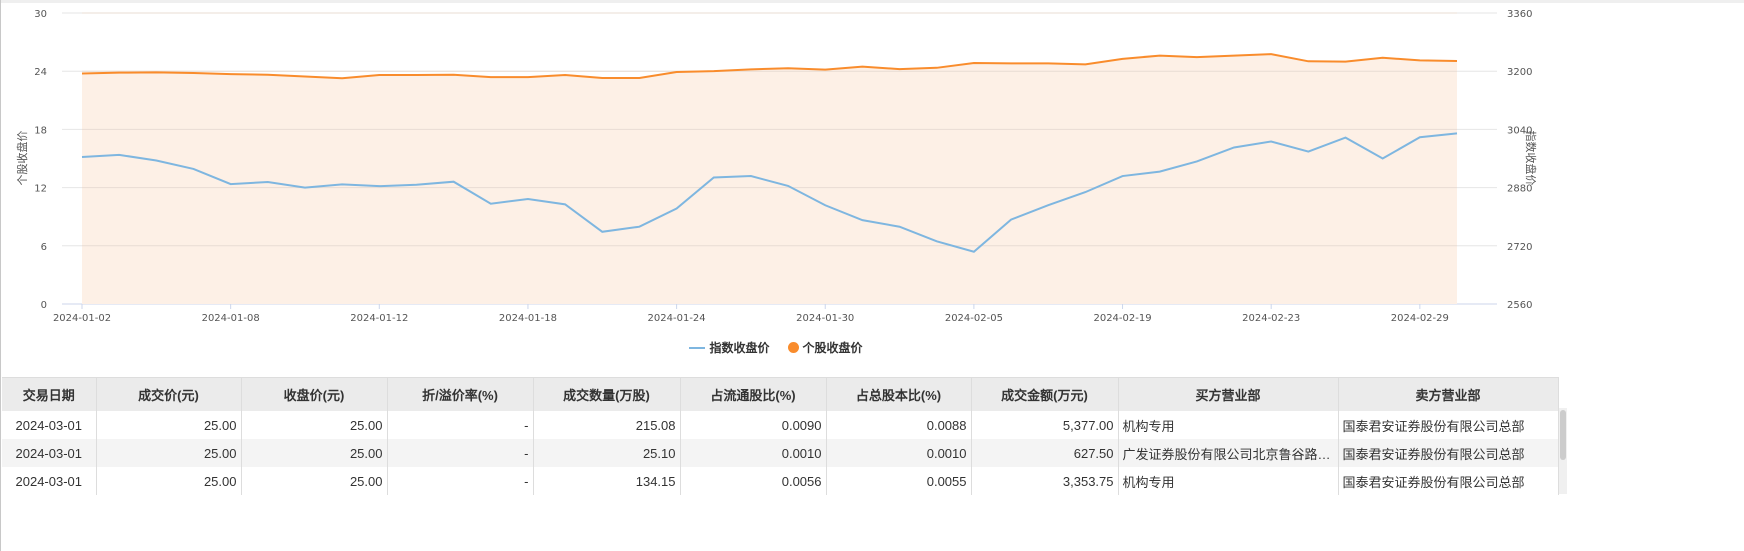 The width and height of the screenshot is (1744, 551). What do you see at coordinates (793, 347) in the screenshot?
I see `dot-swatch-icon` at bounding box center [793, 347].